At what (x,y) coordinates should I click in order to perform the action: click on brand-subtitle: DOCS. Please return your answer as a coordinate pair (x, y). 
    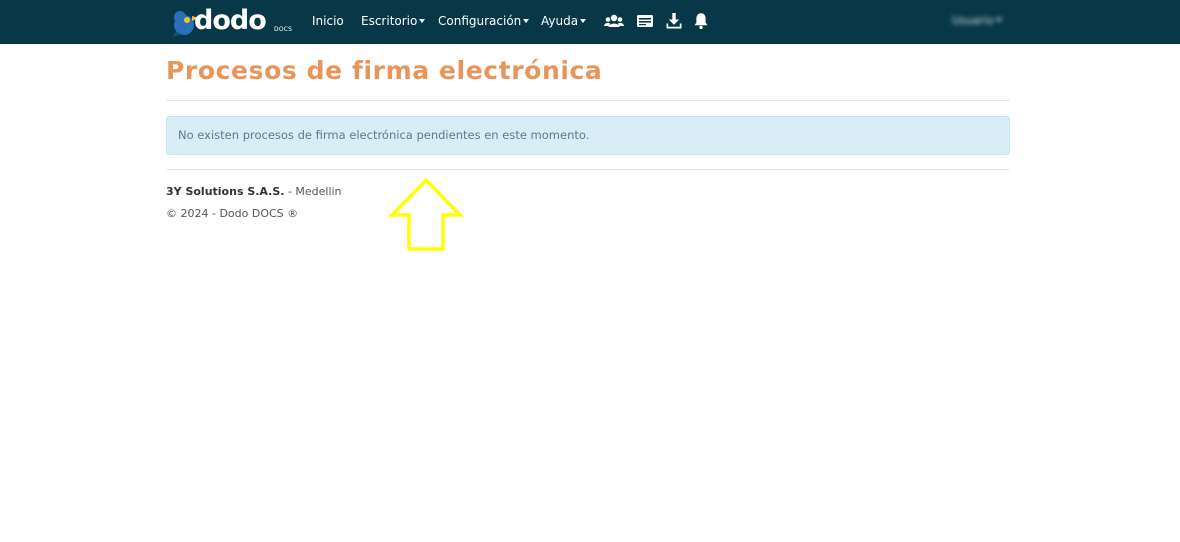
    Looking at the image, I should click on (283, 29).